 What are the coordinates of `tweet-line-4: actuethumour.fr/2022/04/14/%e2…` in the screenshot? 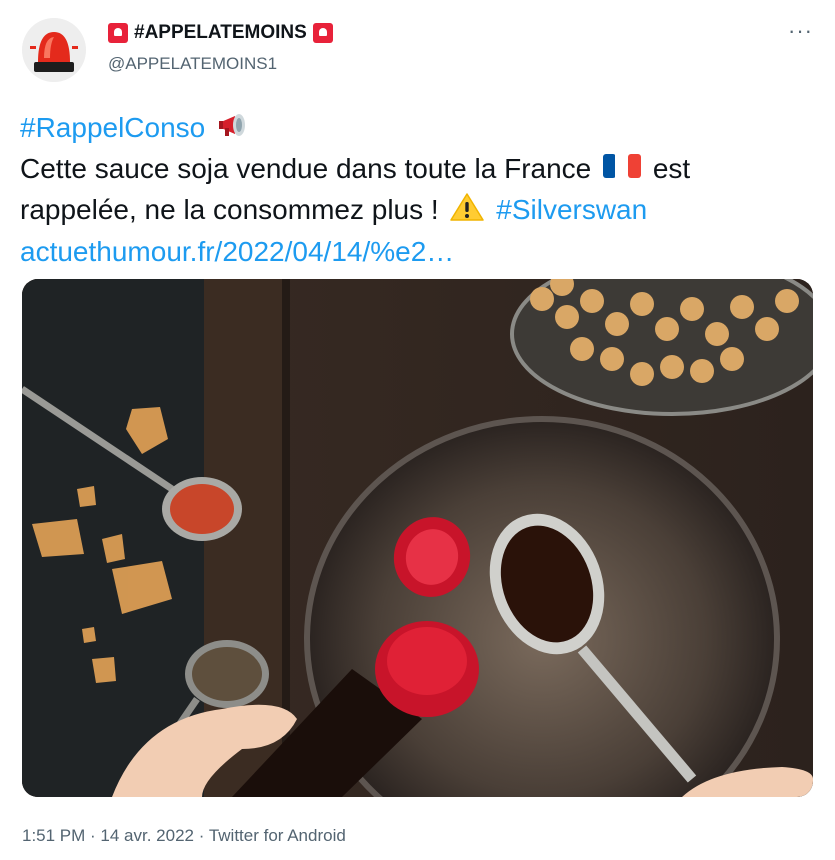 It's located at (415, 251).